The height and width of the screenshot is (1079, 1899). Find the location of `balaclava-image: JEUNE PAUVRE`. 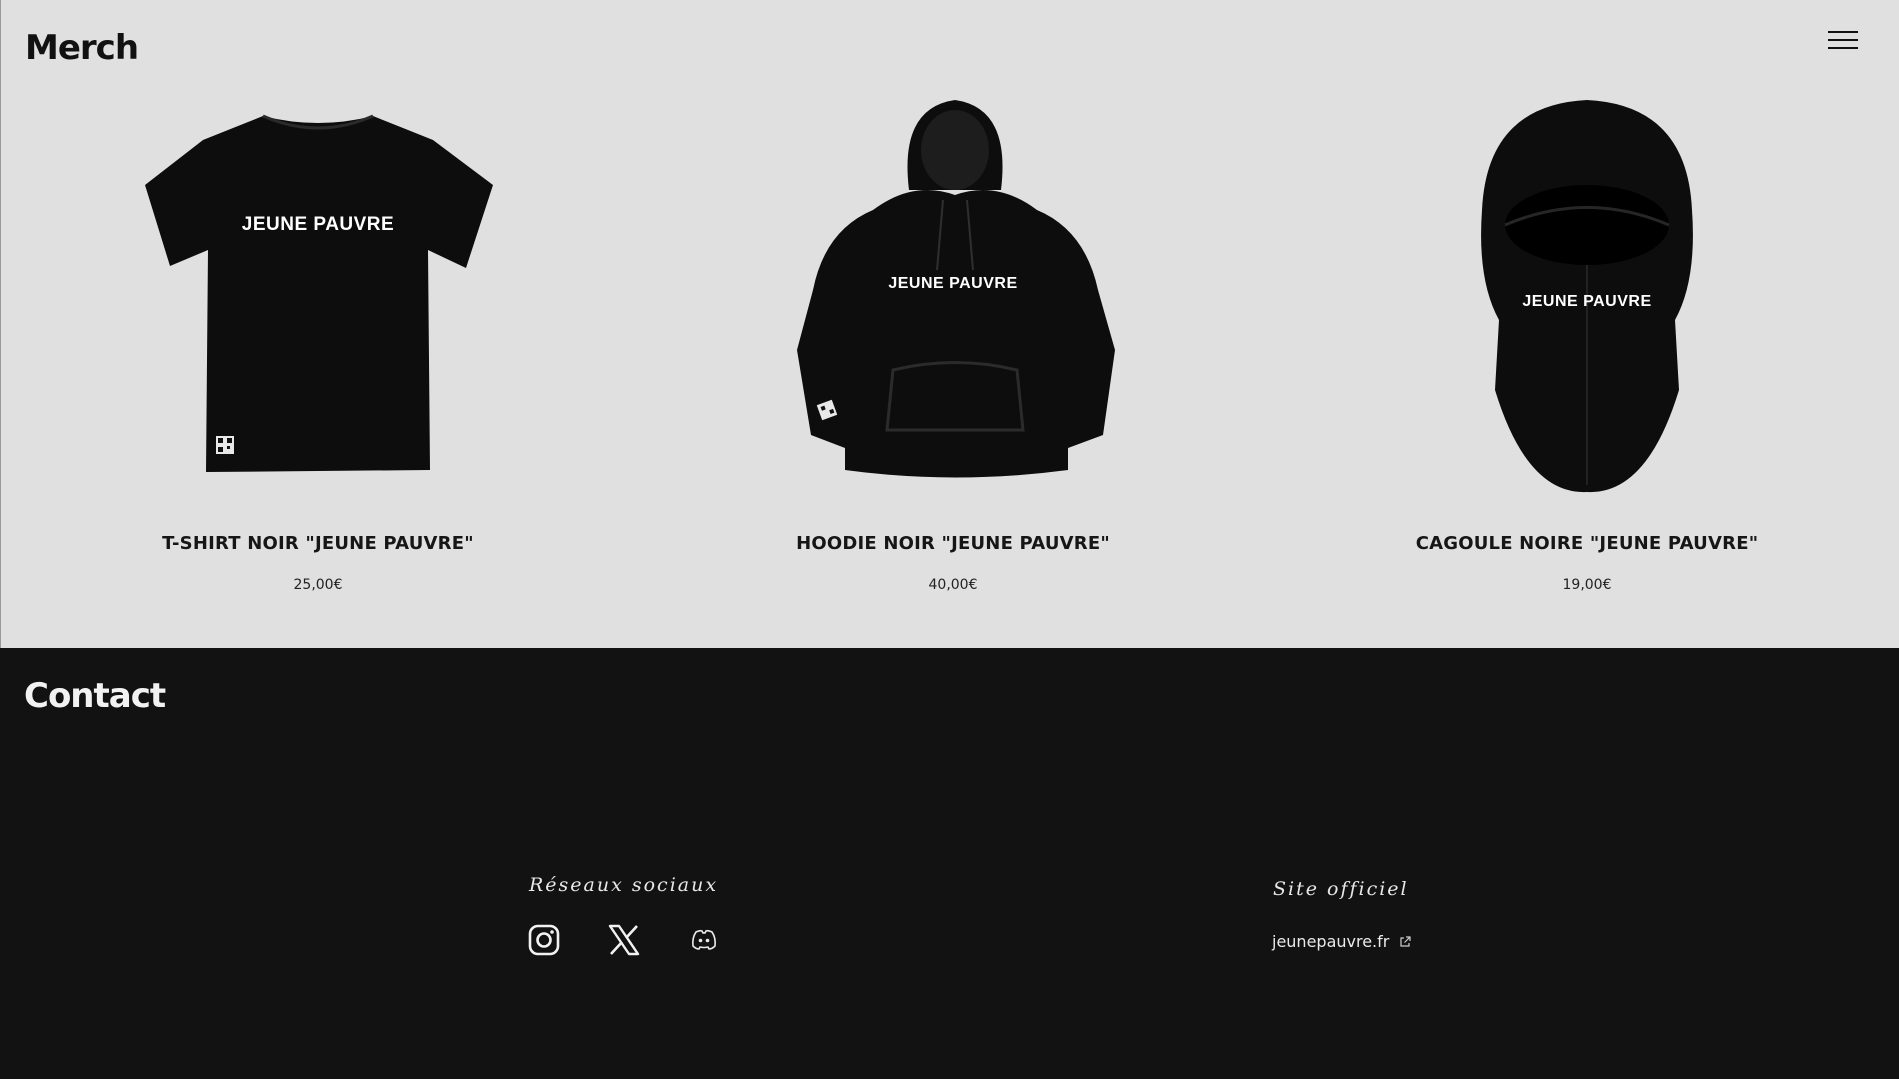

balaclava-image: JEUNE PAUVRE is located at coordinates (1587, 300).